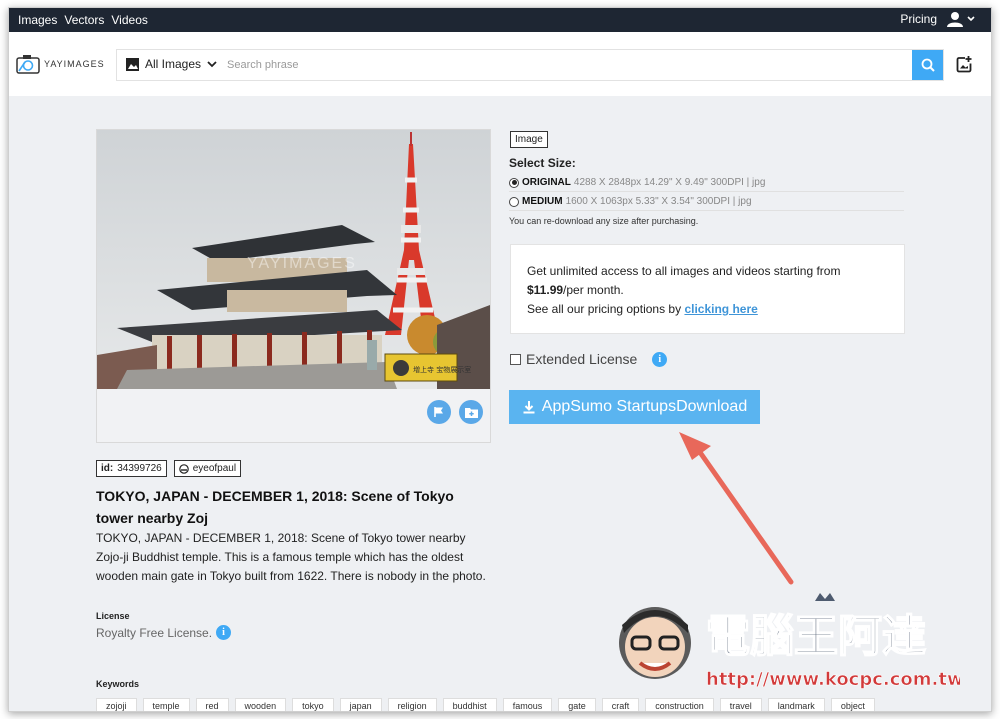 The image size is (1000, 719). Describe the element at coordinates (139, 468) in the screenshot. I see `id-value: 34399726` at that location.